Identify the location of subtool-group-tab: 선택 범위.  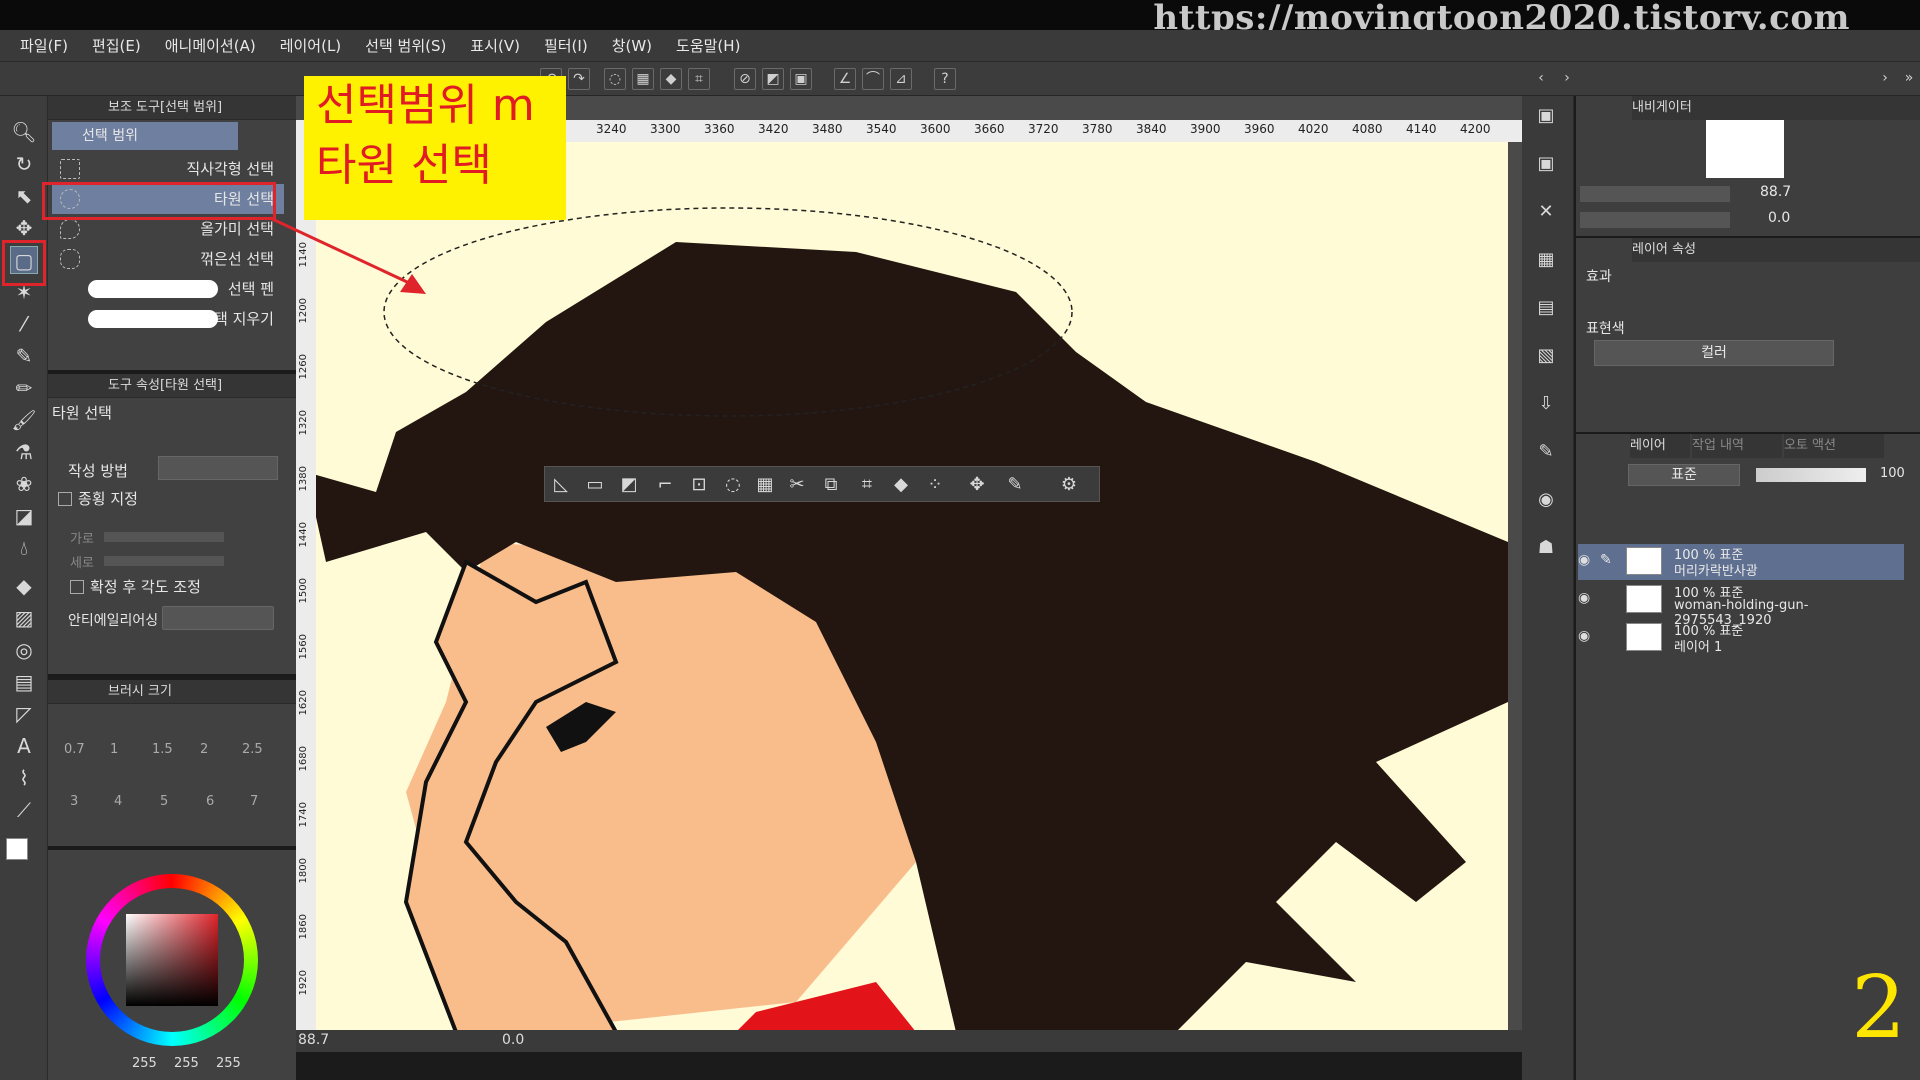
(145, 136).